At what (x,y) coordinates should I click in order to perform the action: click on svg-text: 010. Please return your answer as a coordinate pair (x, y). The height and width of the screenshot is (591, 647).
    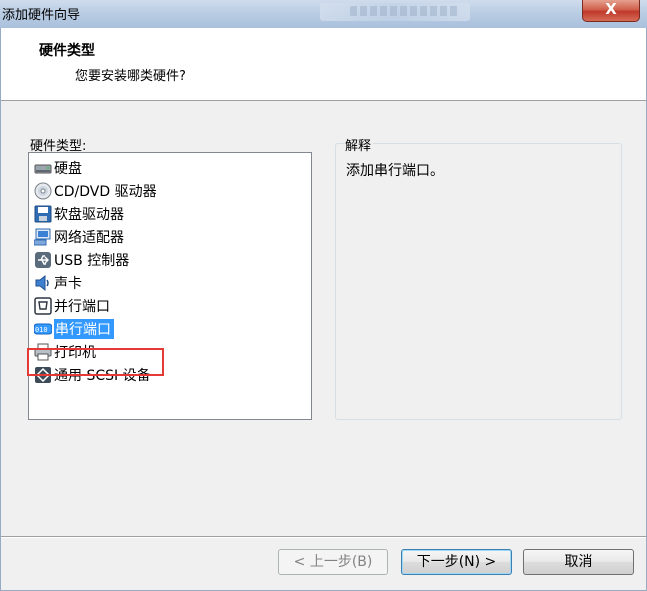
    Looking at the image, I should click on (41, 330).